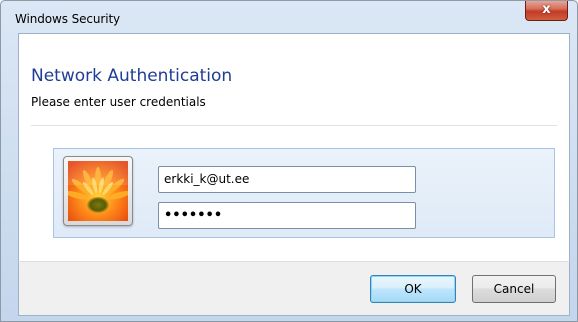  I want to click on dialog-subheading: Please enter user credentials, so click(118, 102).